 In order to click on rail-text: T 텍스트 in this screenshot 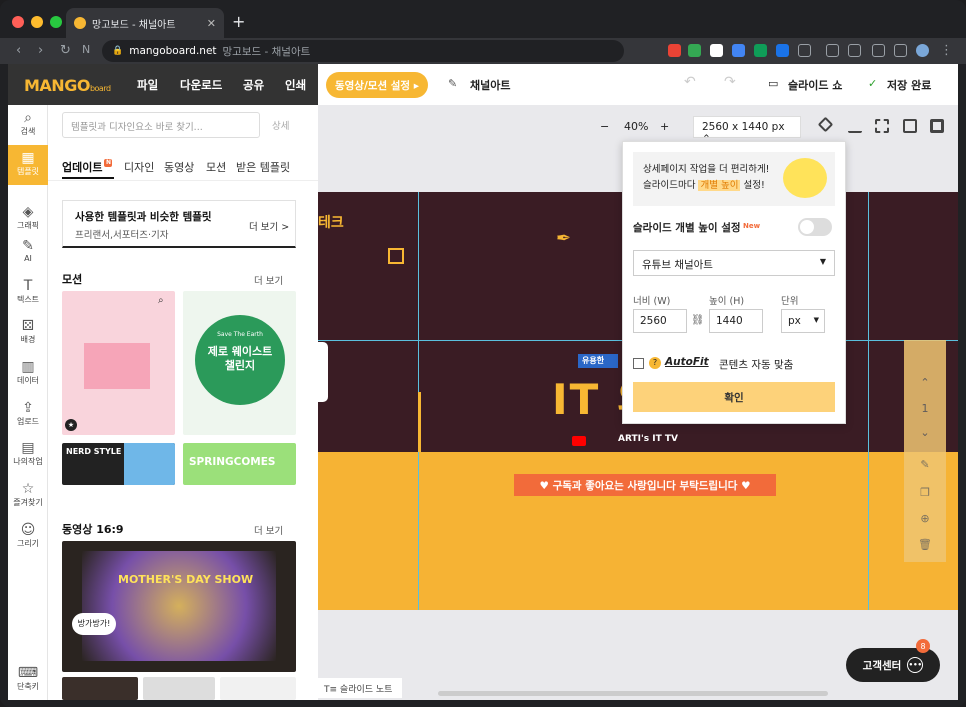, I will do `click(28, 293)`.